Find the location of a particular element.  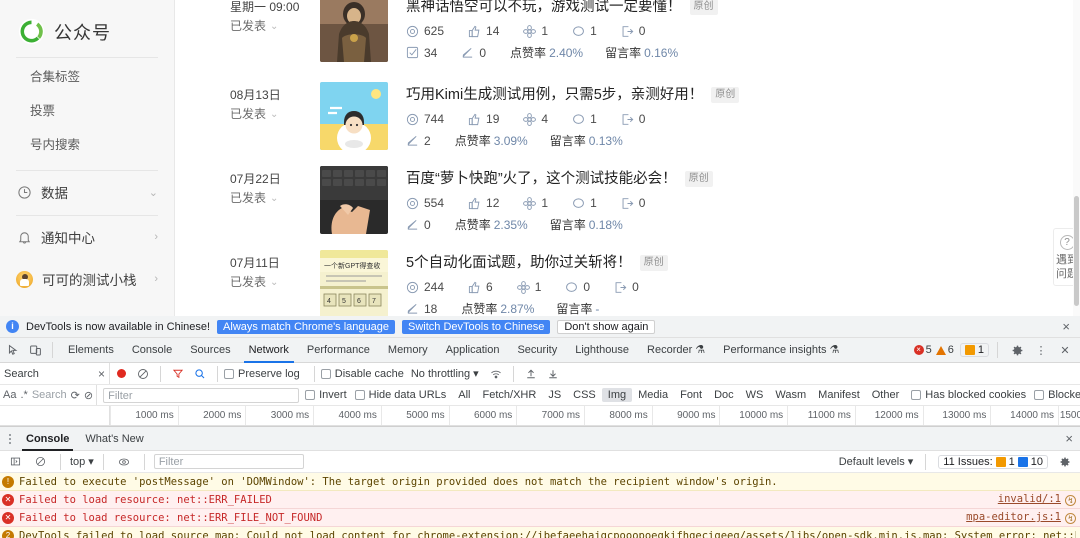

page-scrollbar is located at coordinates (1076, 161).